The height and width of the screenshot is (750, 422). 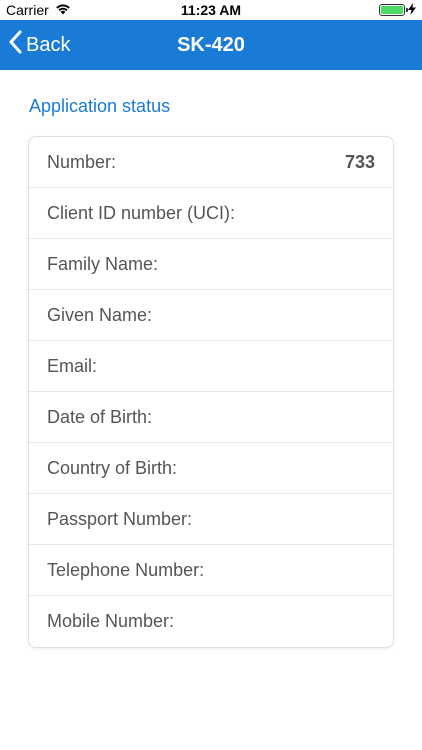 I want to click on field-row-number: Number: 733, so click(x=211, y=162).